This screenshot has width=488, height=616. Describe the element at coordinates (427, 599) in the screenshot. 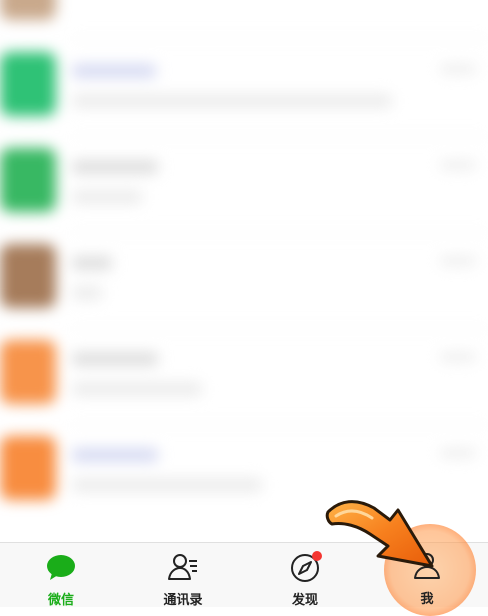

I see `tab-me-label-overlay: 我` at that location.